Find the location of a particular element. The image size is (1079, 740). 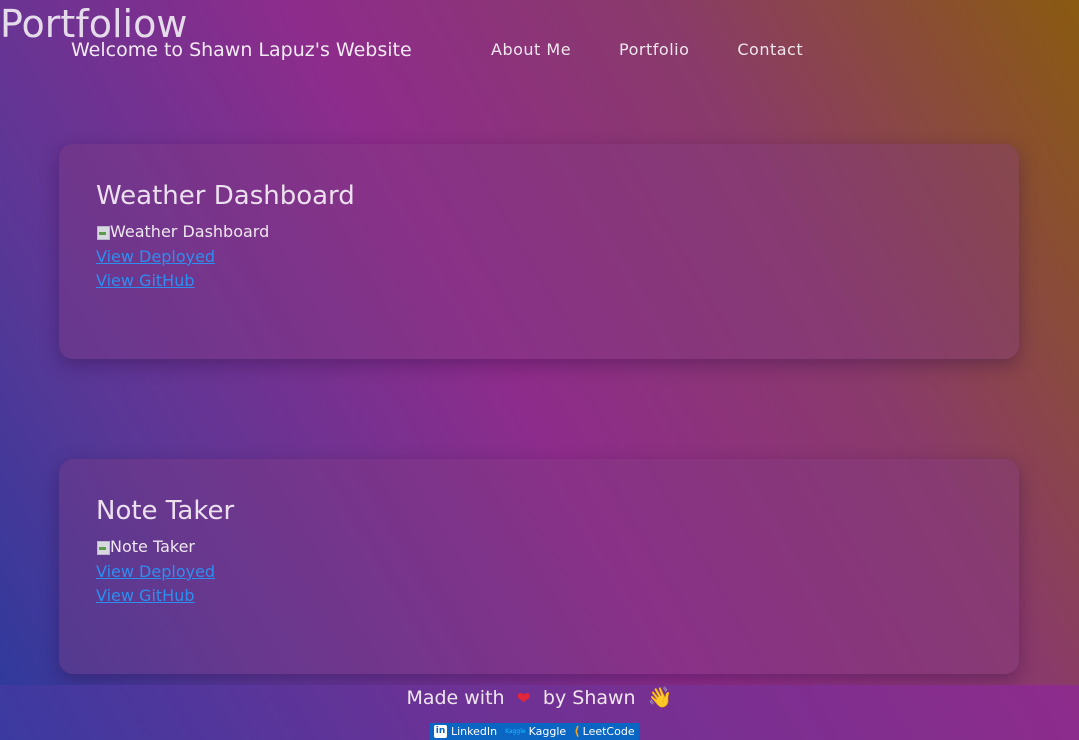

nav-contact: Contact is located at coordinates (770, 50).